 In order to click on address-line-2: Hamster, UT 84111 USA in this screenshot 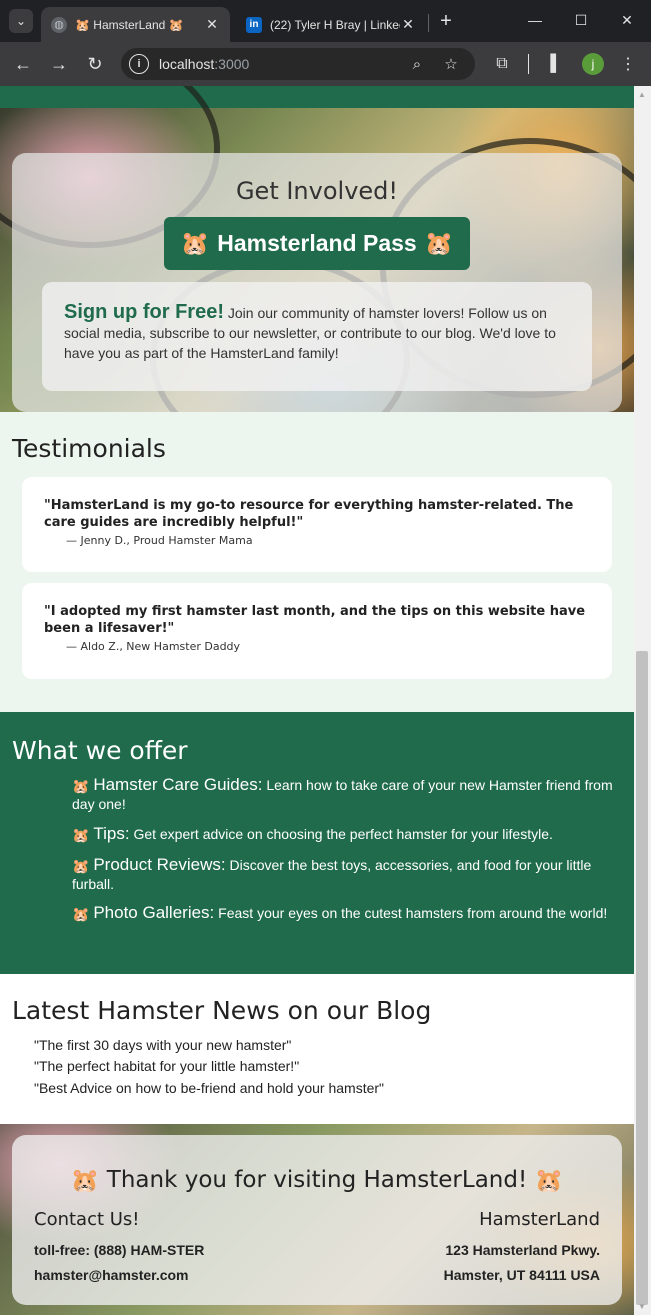, I will do `click(521, 1275)`.